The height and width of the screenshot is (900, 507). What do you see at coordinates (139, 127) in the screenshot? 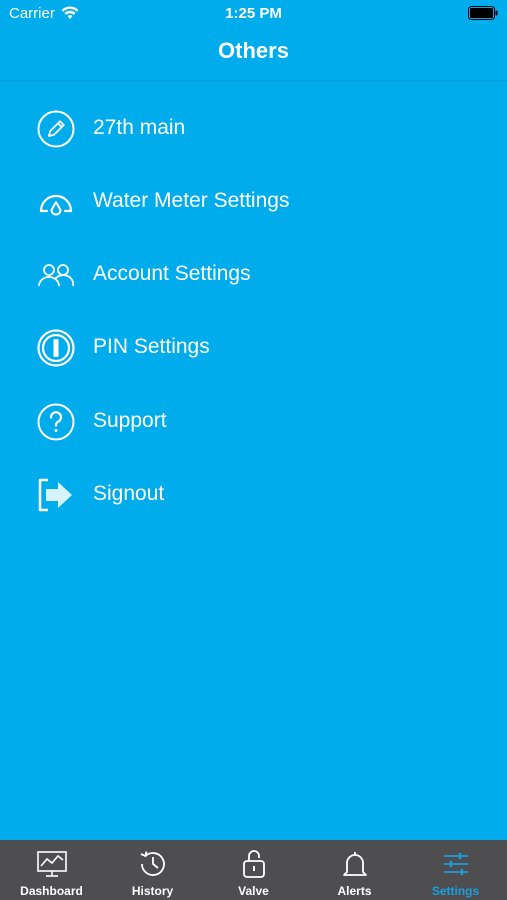
I see `menu-item-label: 27th main` at bounding box center [139, 127].